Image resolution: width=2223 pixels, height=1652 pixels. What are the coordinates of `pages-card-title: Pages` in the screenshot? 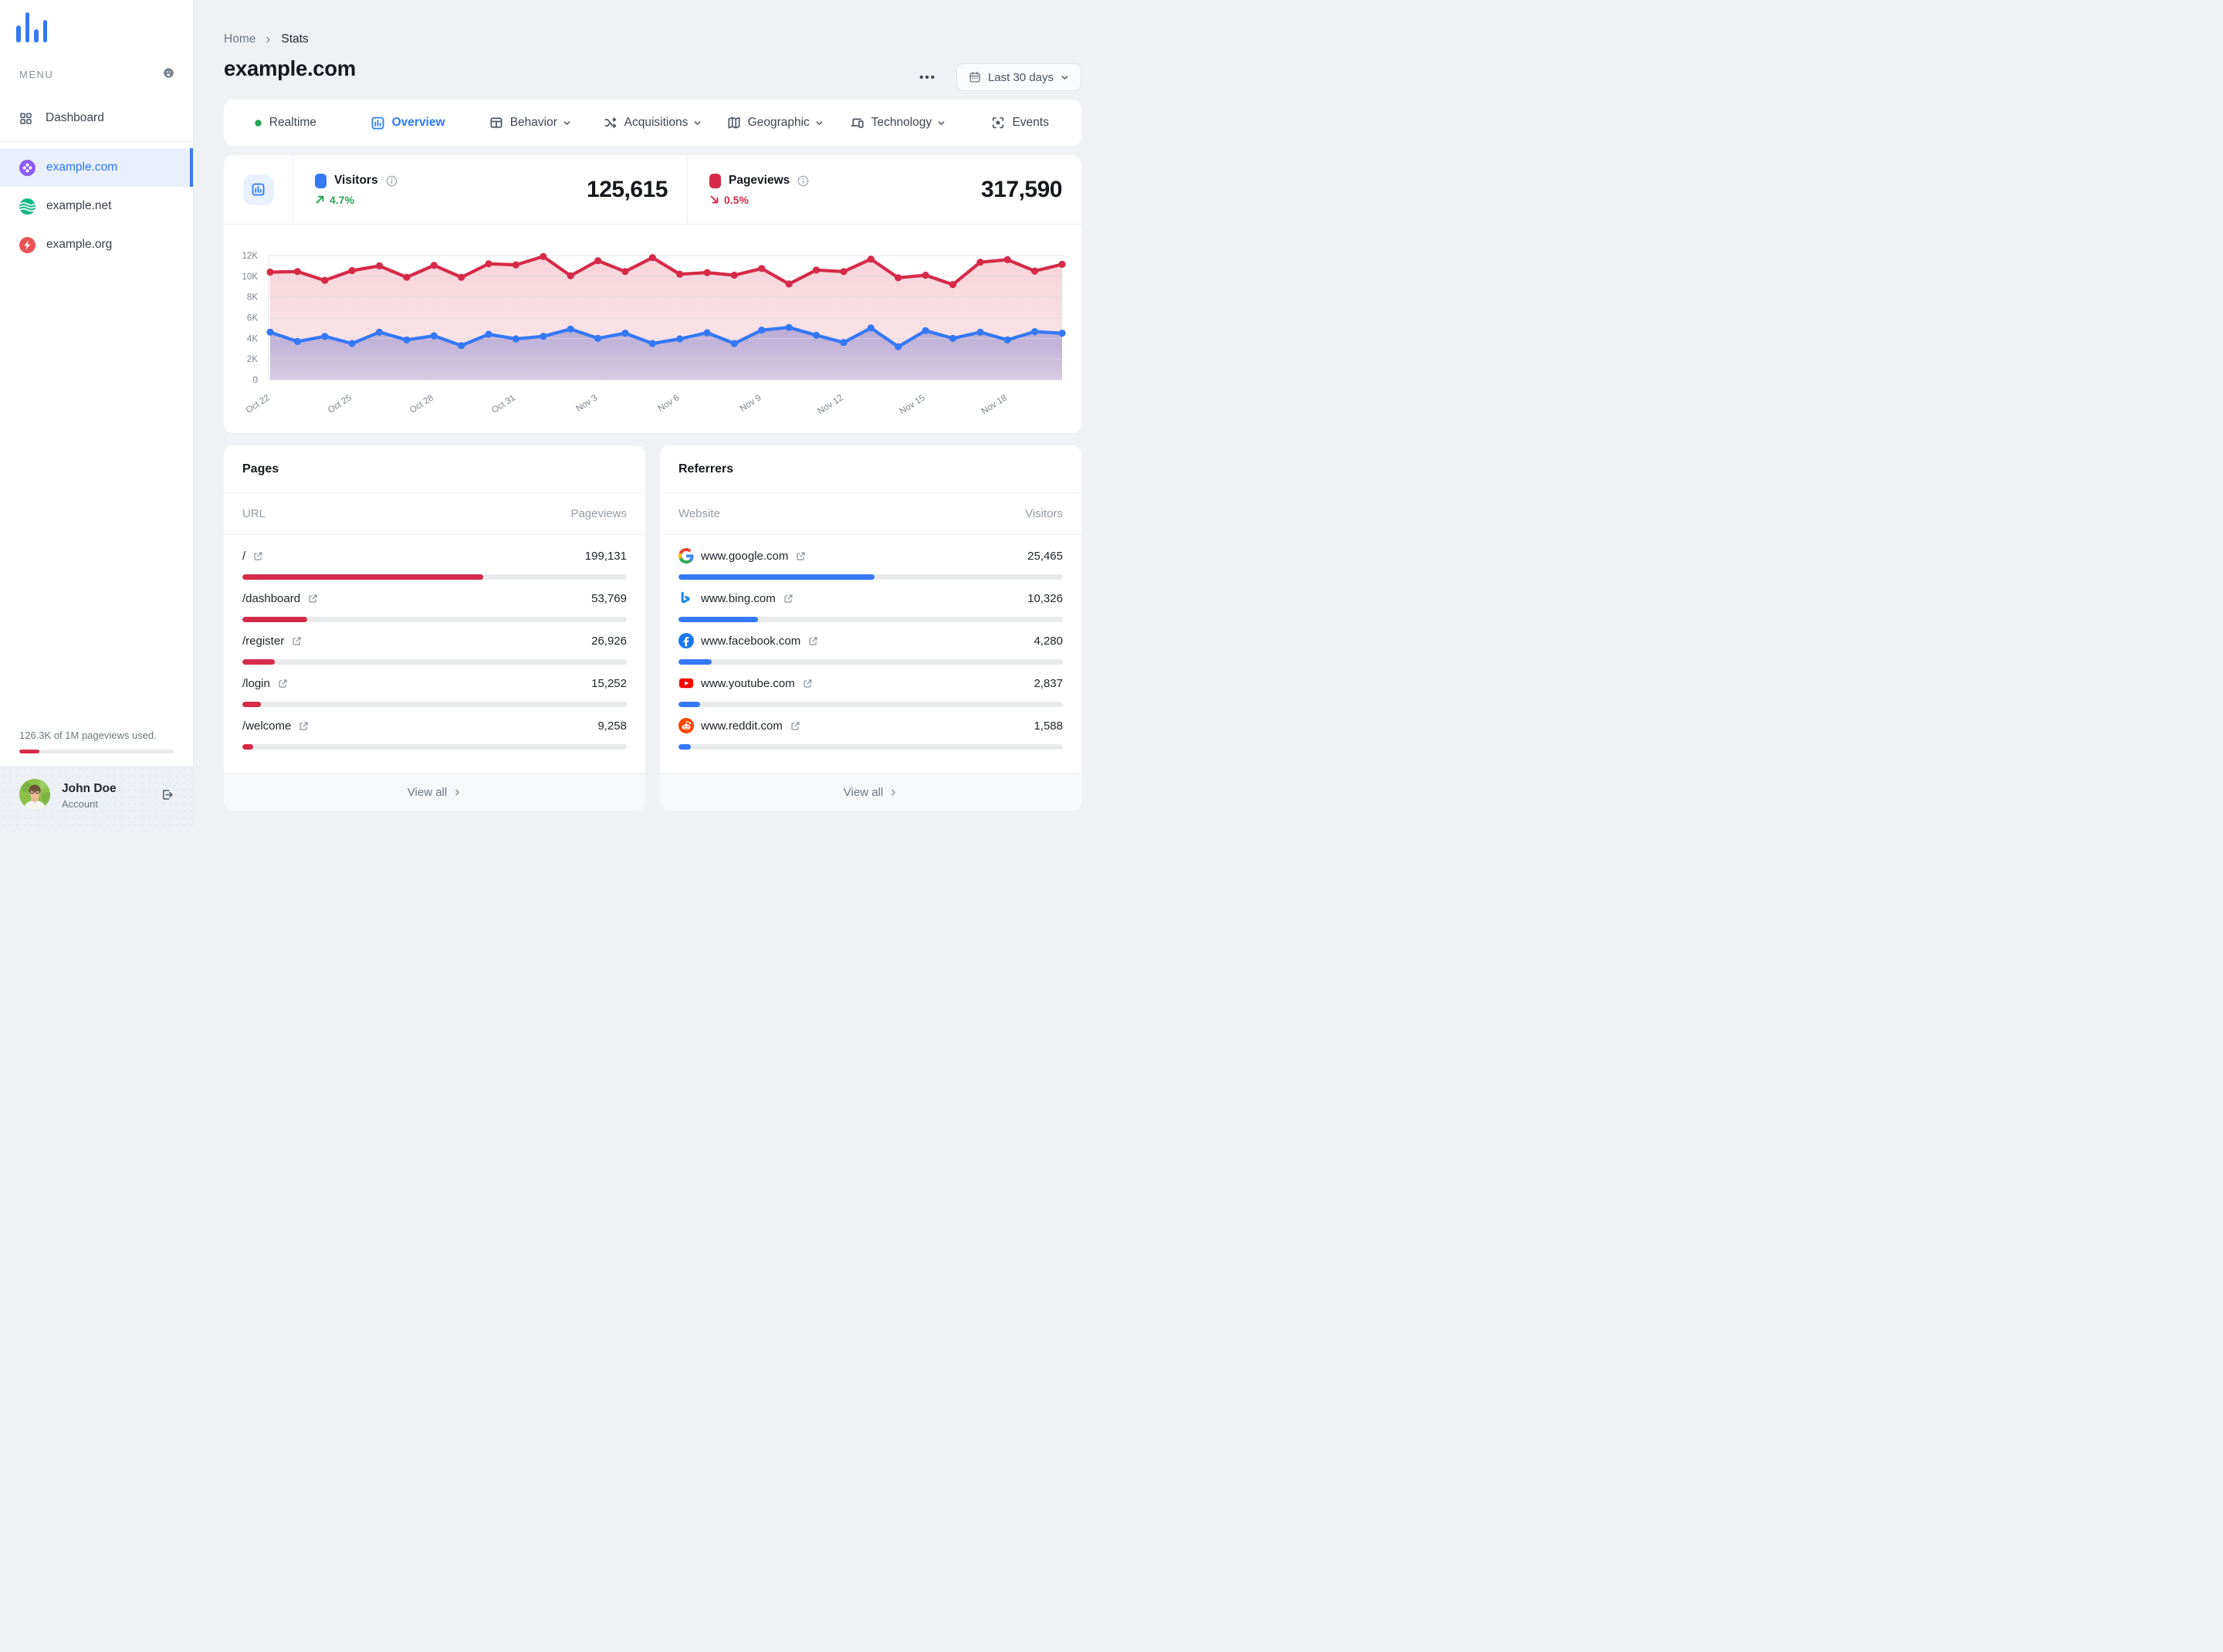 It's located at (434, 469).